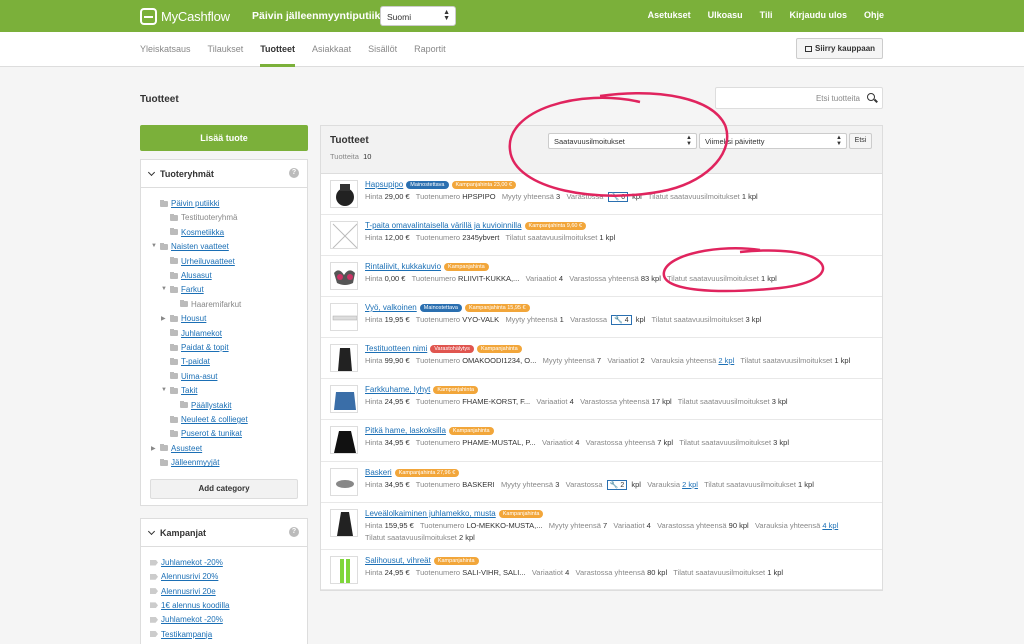 Image resolution: width=1024 pixels, height=644 pixels. Describe the element at coordinates (384, 184) in the screenshot. I see `product-name-link: Hapsupipo` at that location.